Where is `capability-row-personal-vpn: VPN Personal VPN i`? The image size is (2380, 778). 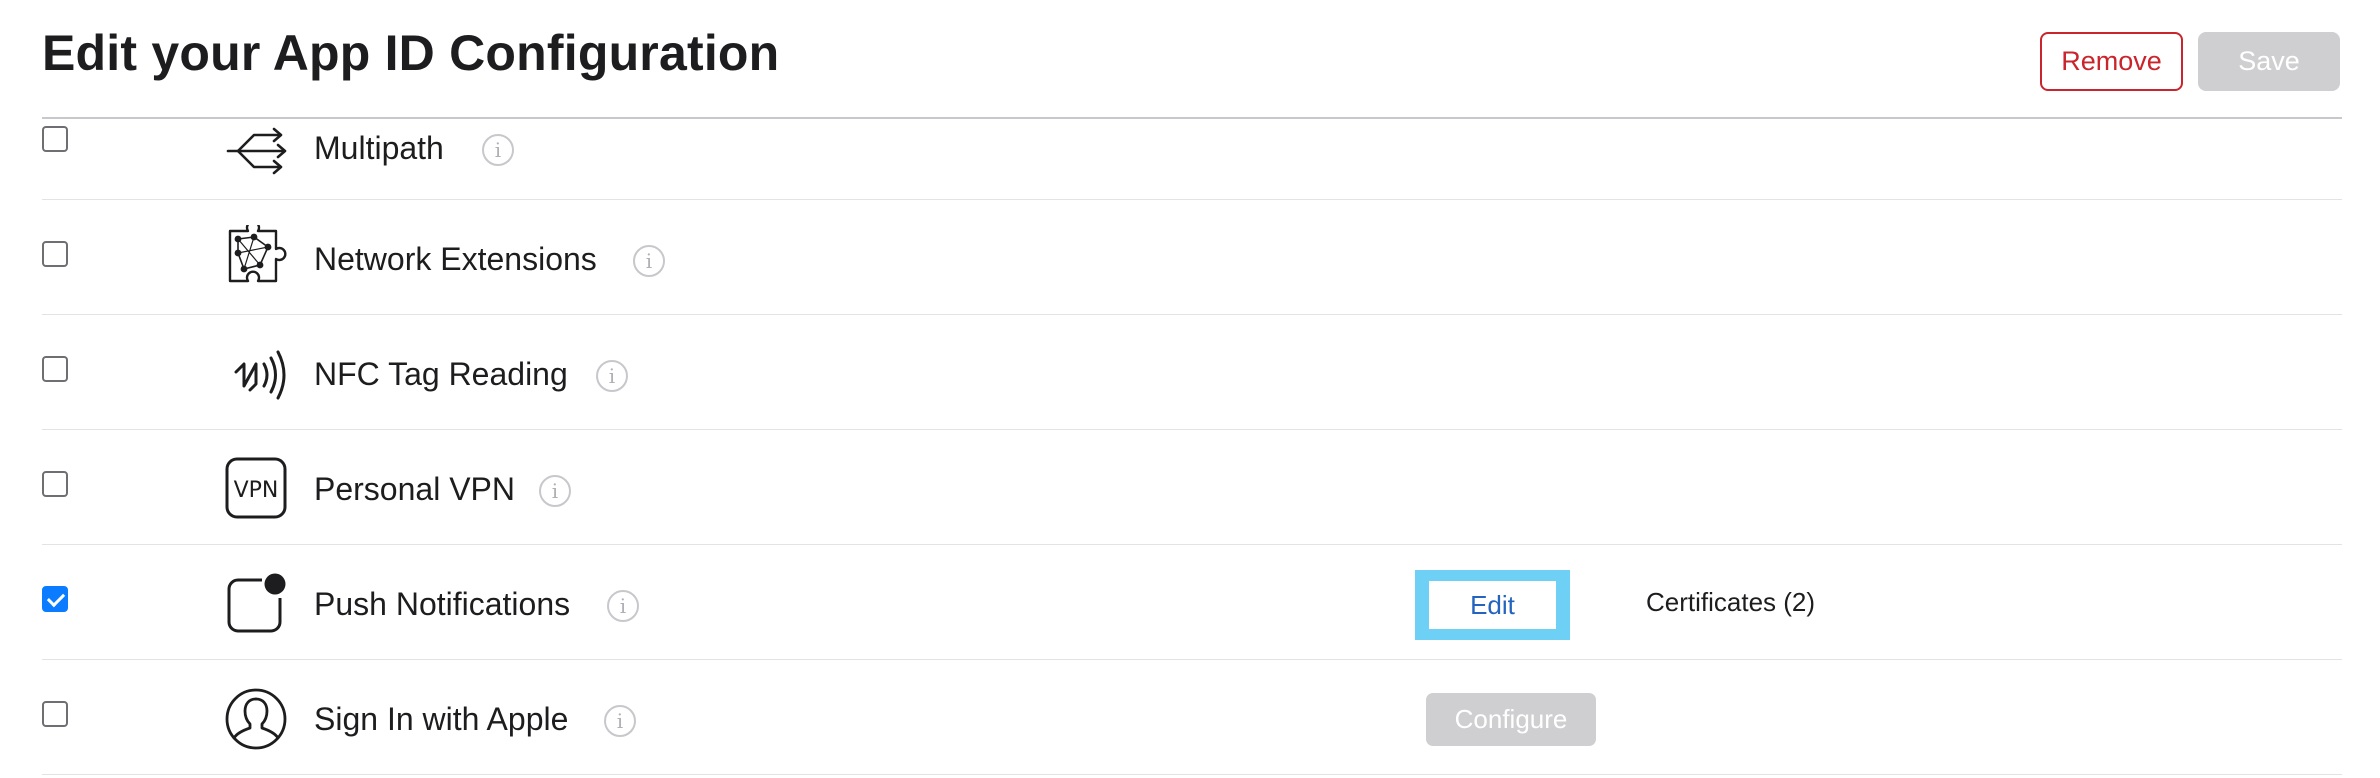
capability-row-personal-vpn: VPN Personal VPN i is located at coordinates (1192, 487).